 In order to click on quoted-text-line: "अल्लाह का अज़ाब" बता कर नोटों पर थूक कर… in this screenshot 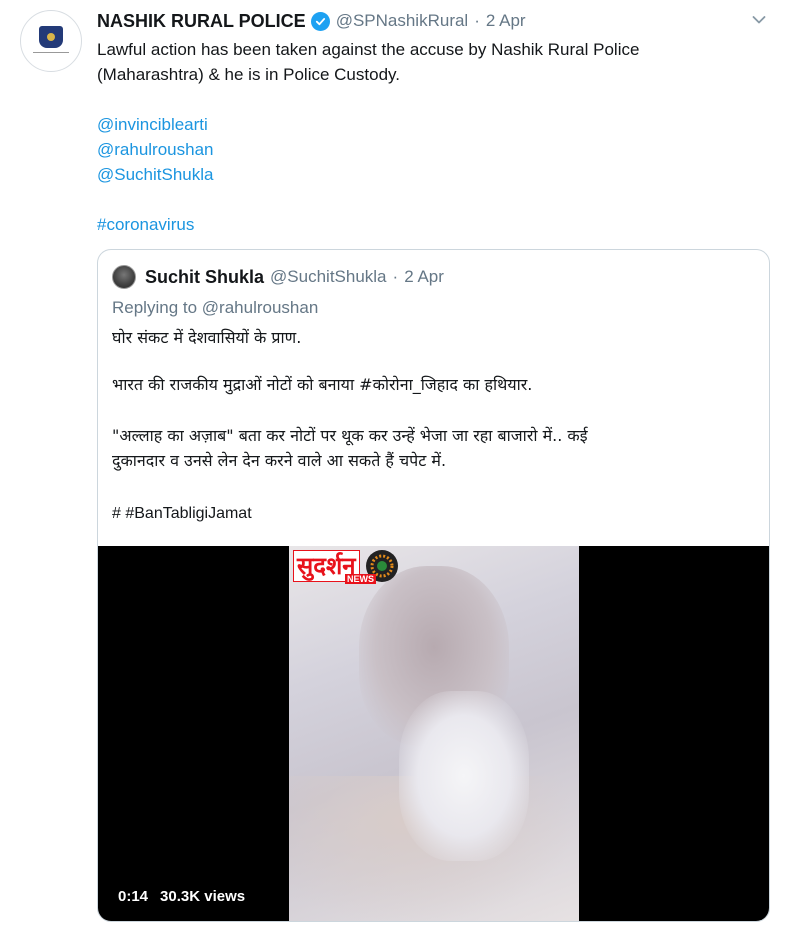, I will do `click(350, 435)`.